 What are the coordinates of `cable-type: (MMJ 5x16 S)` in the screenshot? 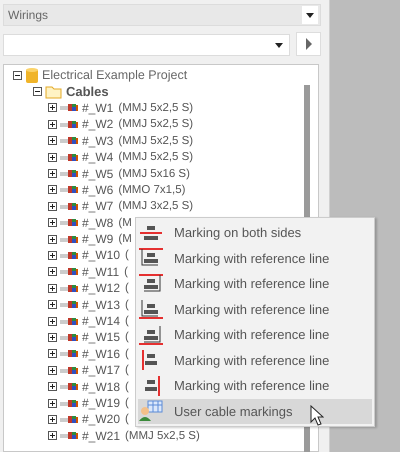 It's located at (154, 174).